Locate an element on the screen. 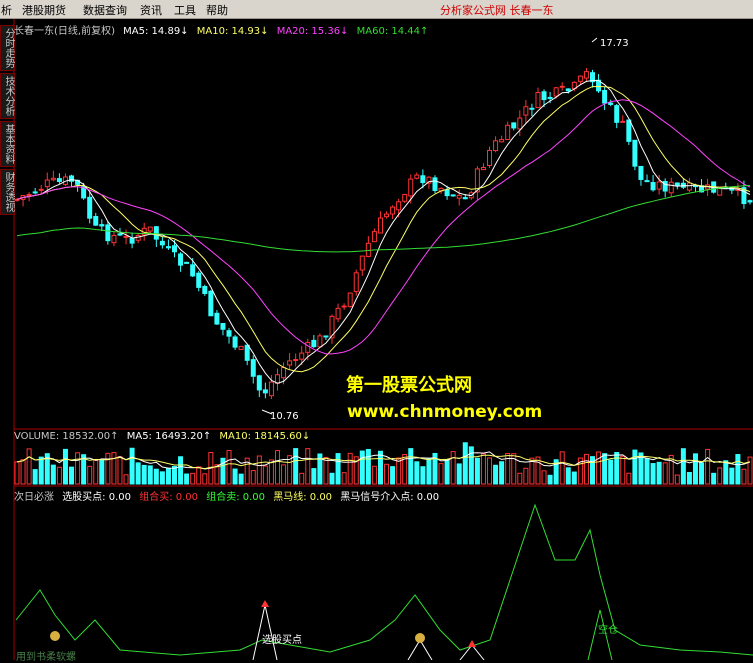 This screenshot has width=753, height=663. menu-item-hk-futures: 港股期货 is located at coordinates (44, 10).